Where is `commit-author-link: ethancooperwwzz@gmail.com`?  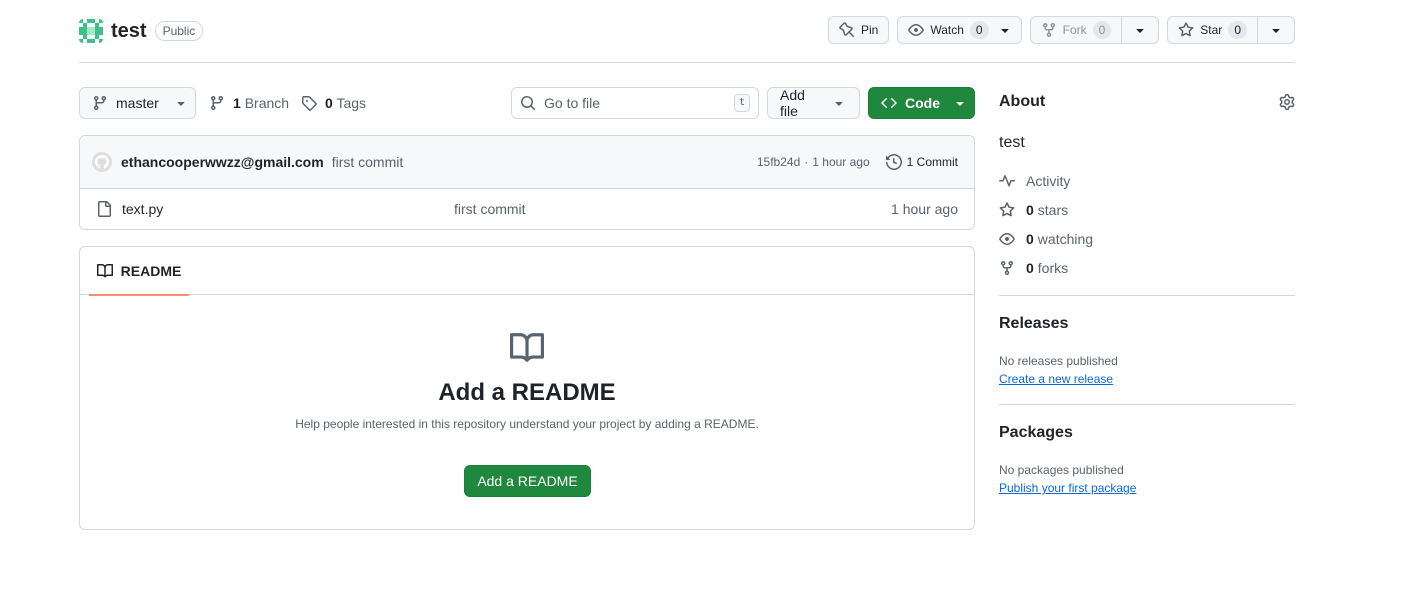 commit-author-link: ethancooperwwzz@gmail.com is located at coordinates (222, 162).